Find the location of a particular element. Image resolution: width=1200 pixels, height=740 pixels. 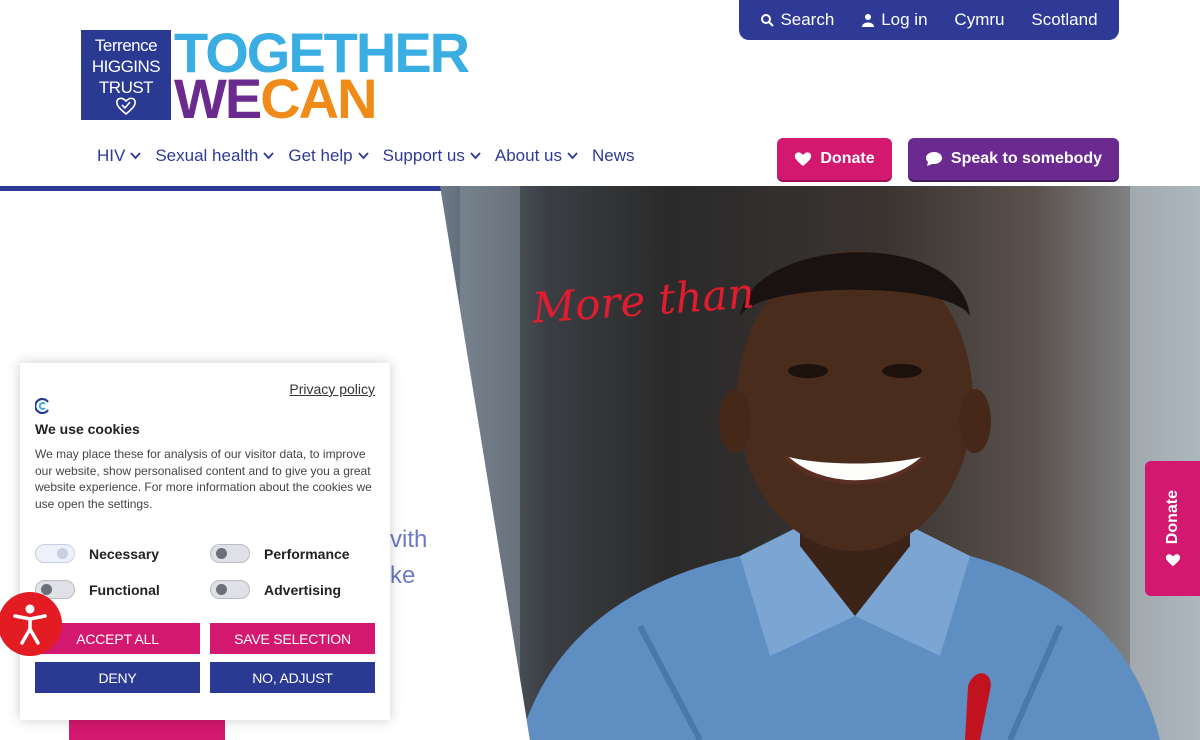

nav-item-sexual-health: Sexual health is located at coordinates (215, 156).